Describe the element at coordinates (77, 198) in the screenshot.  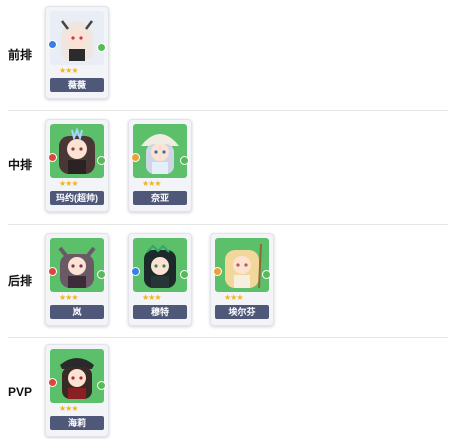
I see `character-name: 玛约(超帅)` at that location.